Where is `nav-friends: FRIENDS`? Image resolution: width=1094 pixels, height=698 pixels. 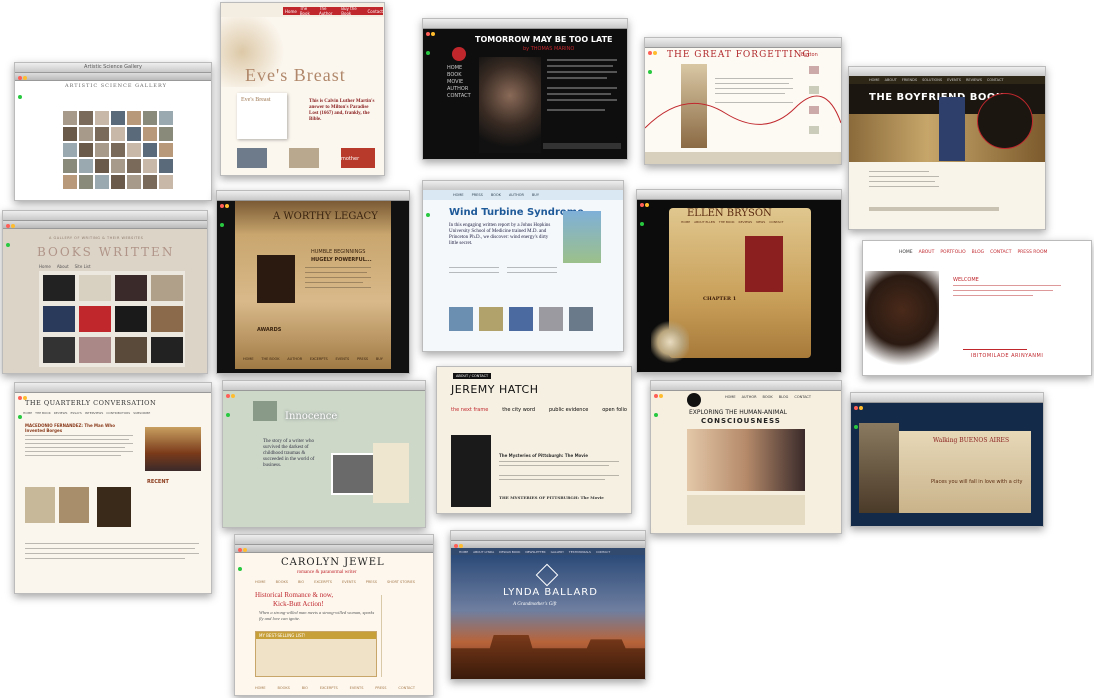
nav-friends: FRIENDS is located at coordinates (909, 80).